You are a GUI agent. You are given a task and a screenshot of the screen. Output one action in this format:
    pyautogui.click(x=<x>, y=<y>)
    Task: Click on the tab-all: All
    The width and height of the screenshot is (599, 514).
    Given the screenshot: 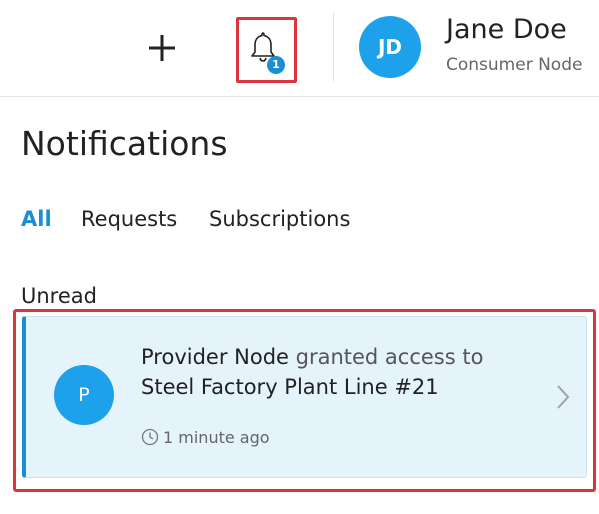 What is the action you would take?
    pyautogui.click(x=36, y=219)
    